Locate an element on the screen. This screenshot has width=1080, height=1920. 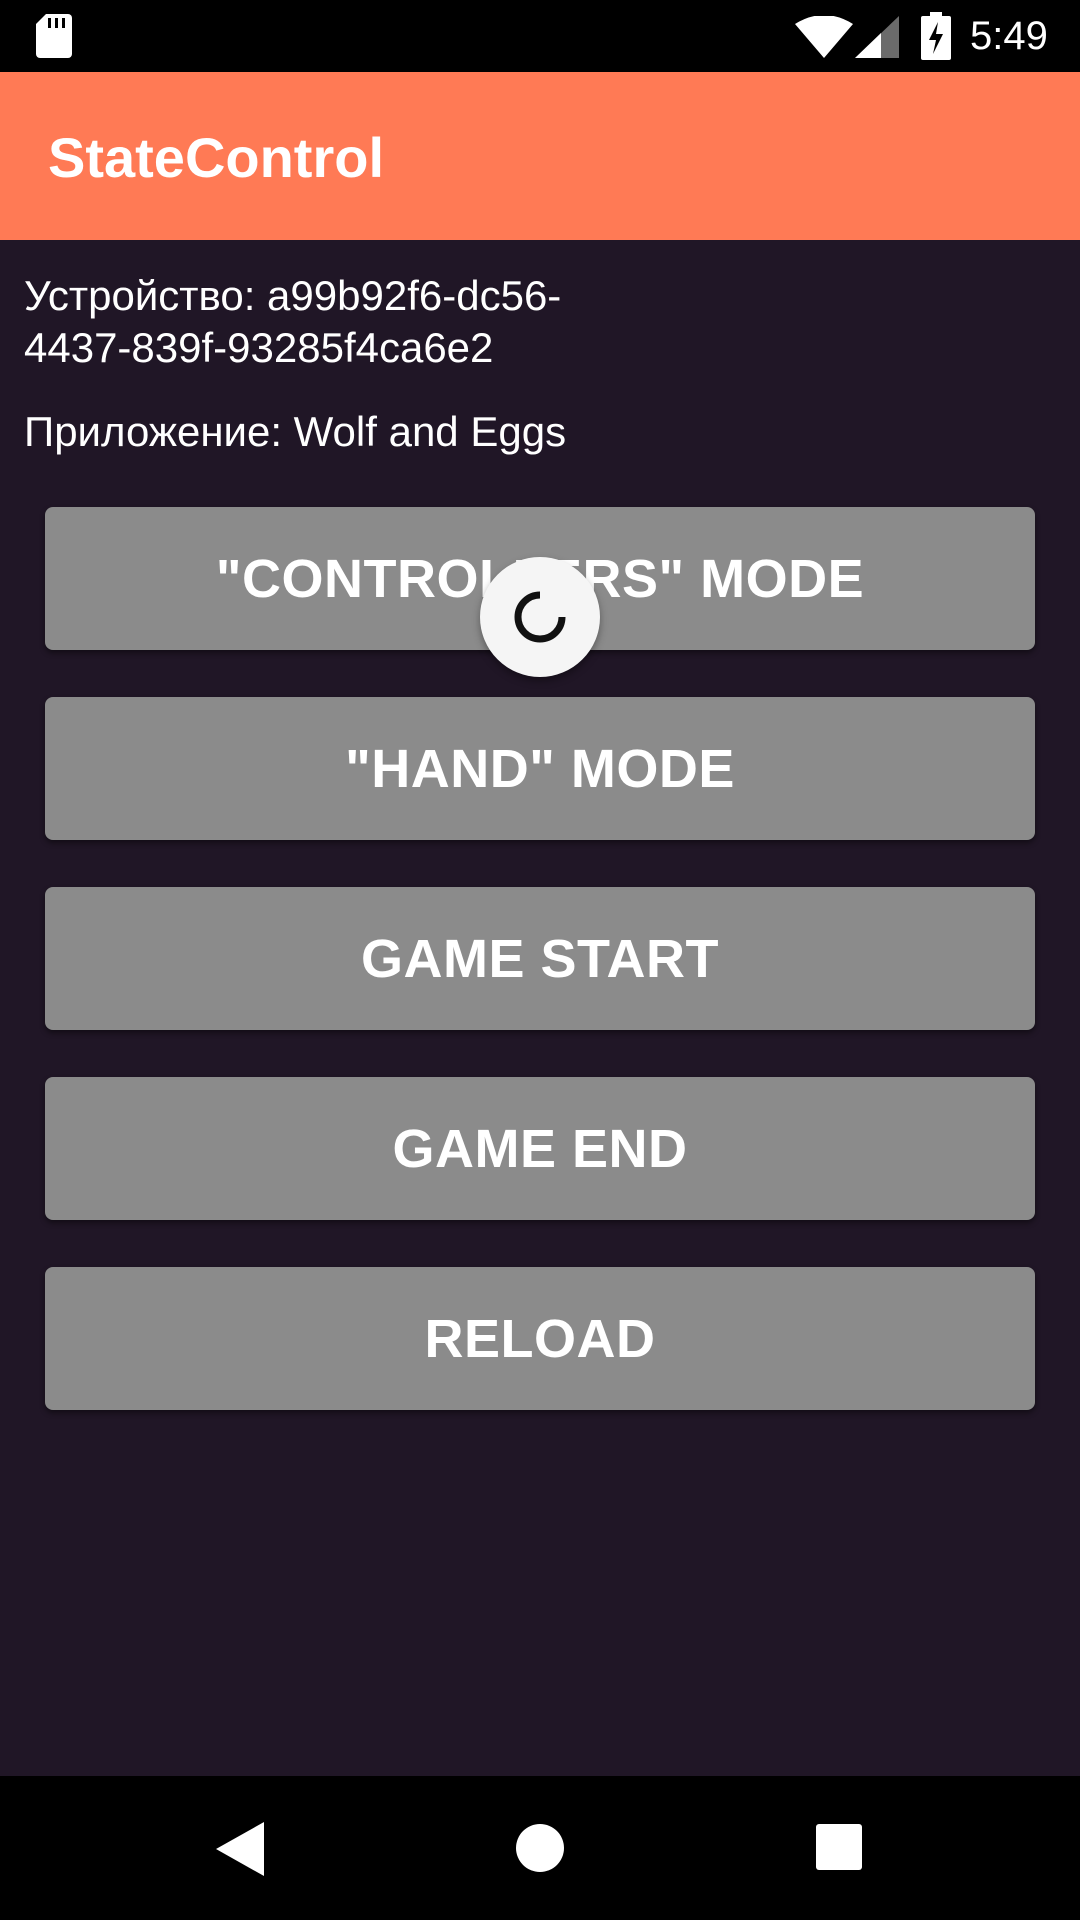
navigation-bar is located at coordinates (540, 1848).